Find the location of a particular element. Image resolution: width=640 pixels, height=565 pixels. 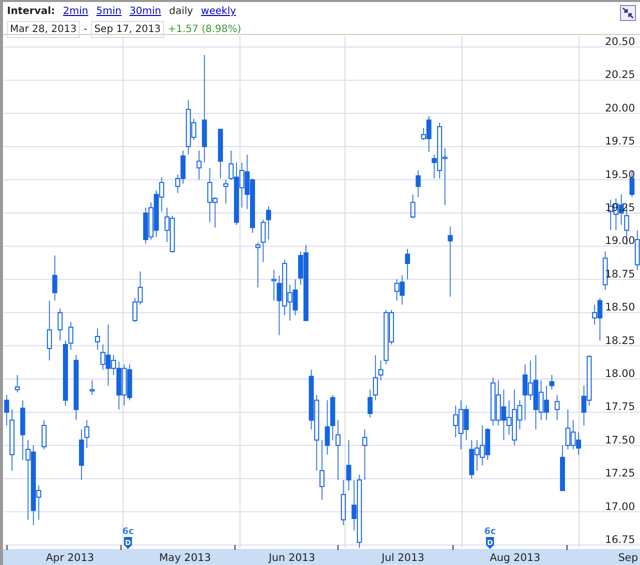

axis-label: 17.50 is located at coordinates (619, 440).